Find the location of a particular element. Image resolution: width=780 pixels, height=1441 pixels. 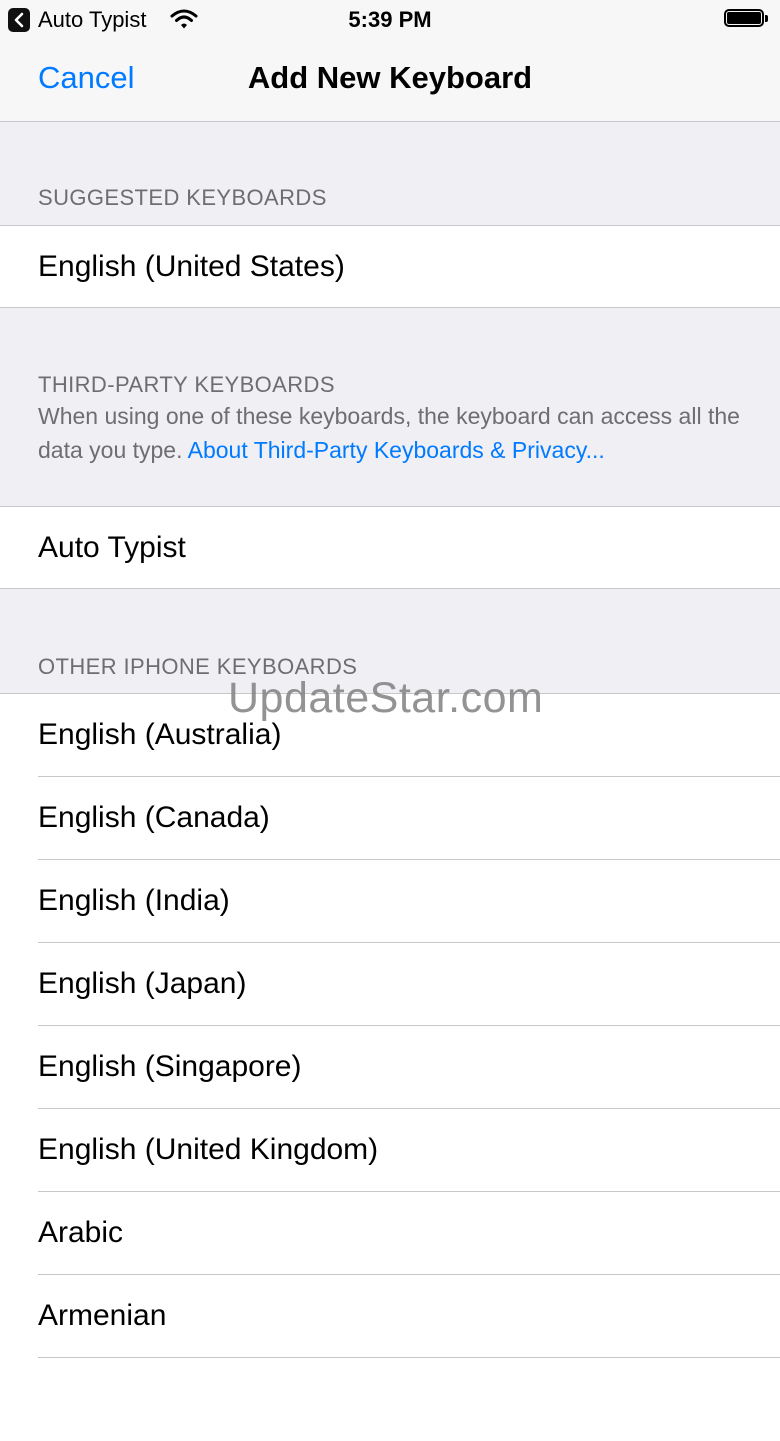

keyboard-label: English (Japan) is located at coordinates (142, 983).